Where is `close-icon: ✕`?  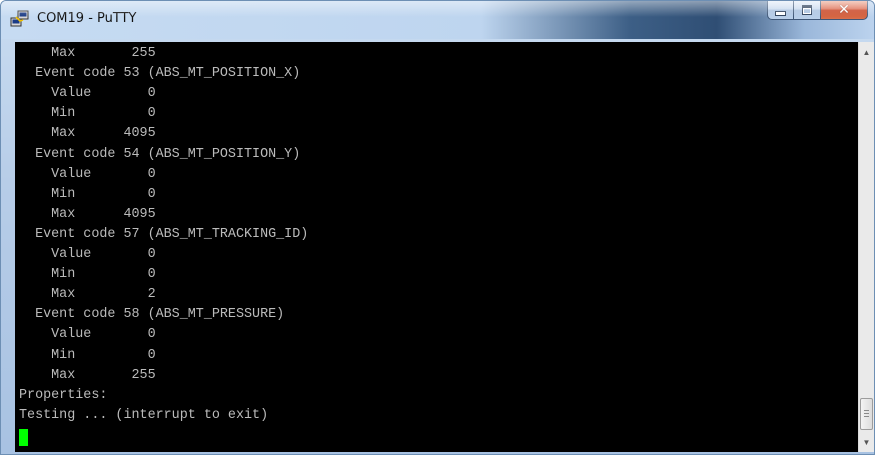
close-icon: ✕ is located at coordinates (844, 10).